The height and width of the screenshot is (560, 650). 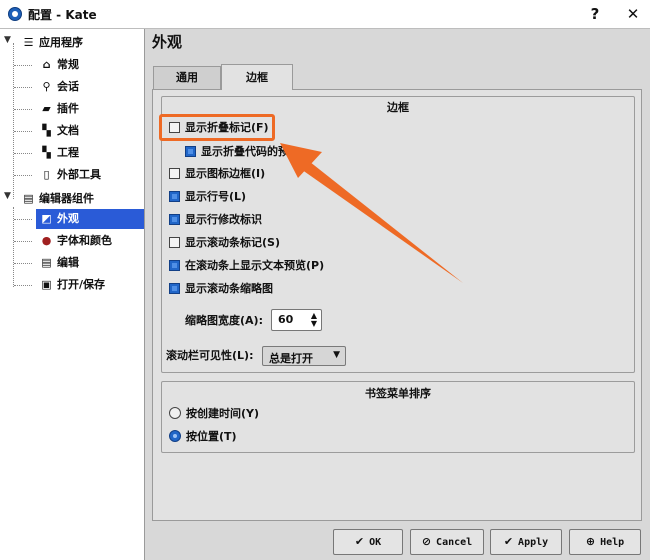 I want to click on option-show-icon-border: 显示图标边框(I), so click(x=217, y=174).